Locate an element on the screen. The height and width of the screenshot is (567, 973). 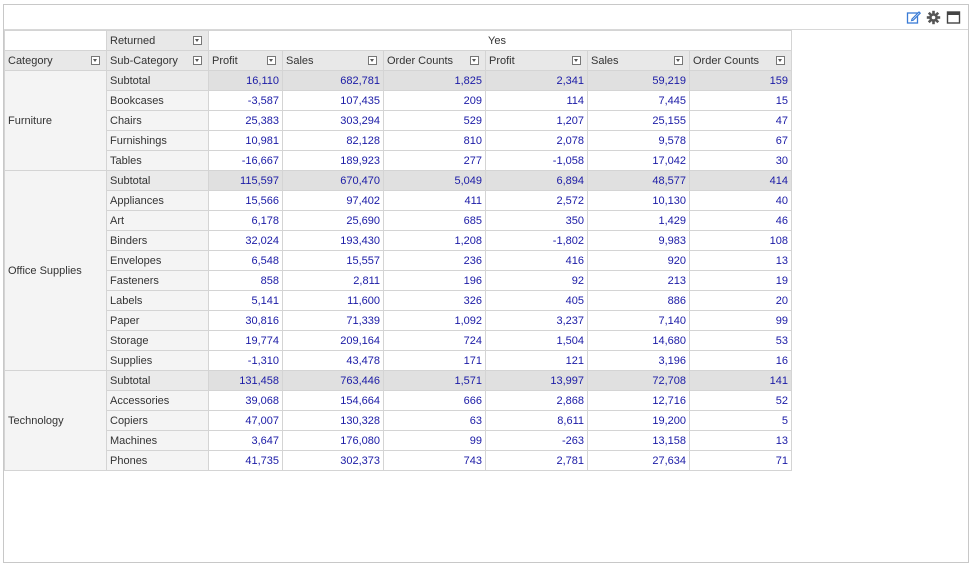
value-cell: 7,445 is located at coordinates (638, 100).